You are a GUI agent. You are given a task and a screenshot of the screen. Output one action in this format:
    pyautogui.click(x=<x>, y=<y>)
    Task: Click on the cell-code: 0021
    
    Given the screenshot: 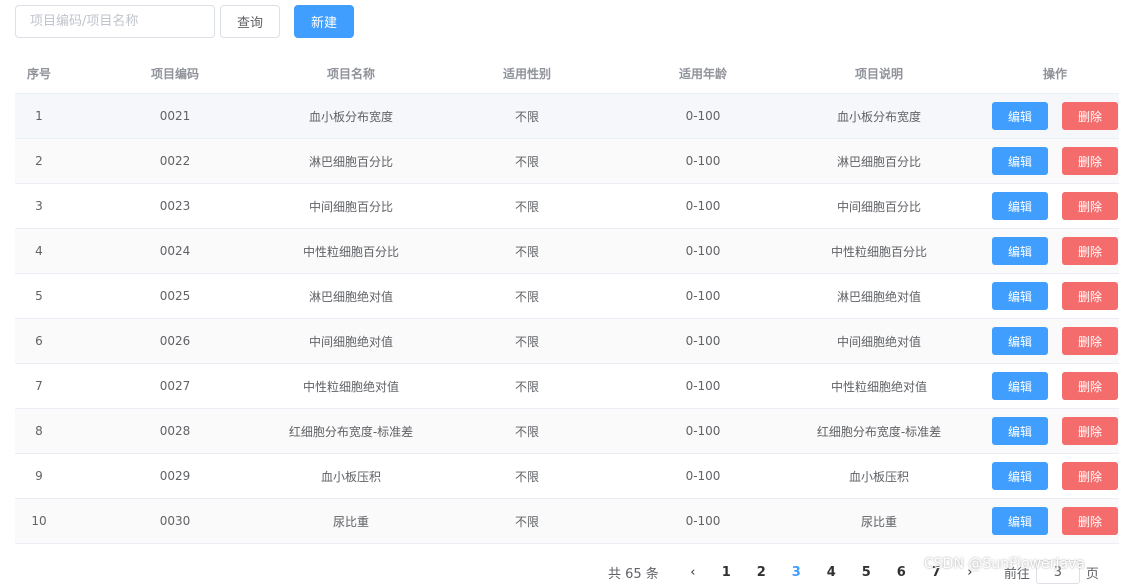 What is the action you would take?
    pyautogui.click(x=175, y=116)
    